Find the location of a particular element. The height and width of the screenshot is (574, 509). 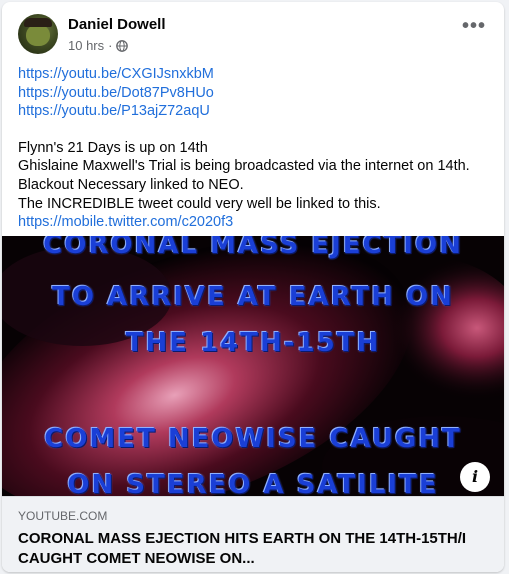

more-options-button: ••• is located at coordinates (474, 27).